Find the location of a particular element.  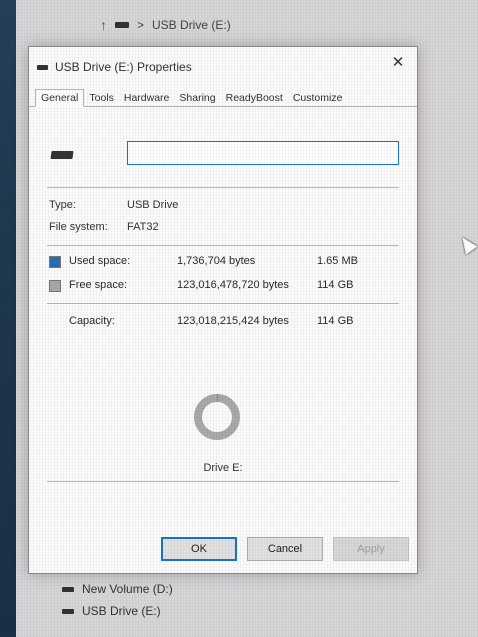

type-row: Type: USB Drive is located at coordinates (113, 205).